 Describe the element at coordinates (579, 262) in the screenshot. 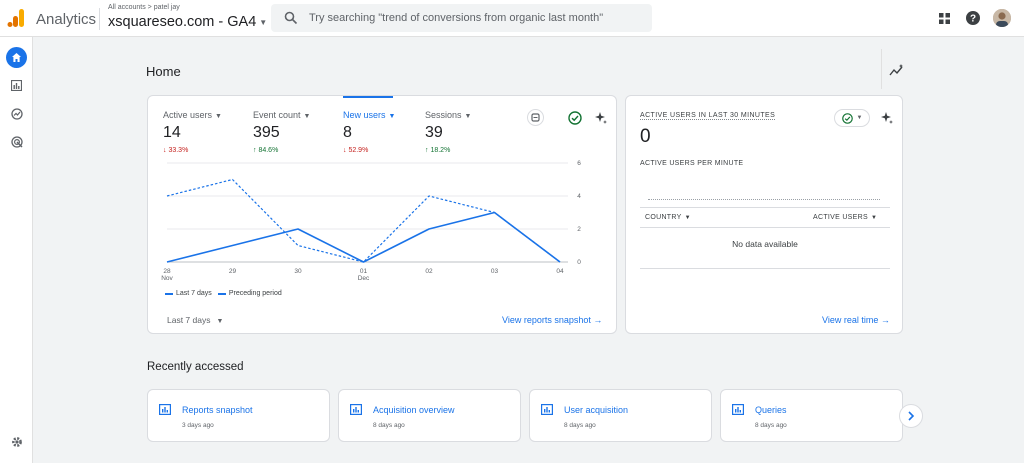

I see `y-tick-label: 0` at that location.